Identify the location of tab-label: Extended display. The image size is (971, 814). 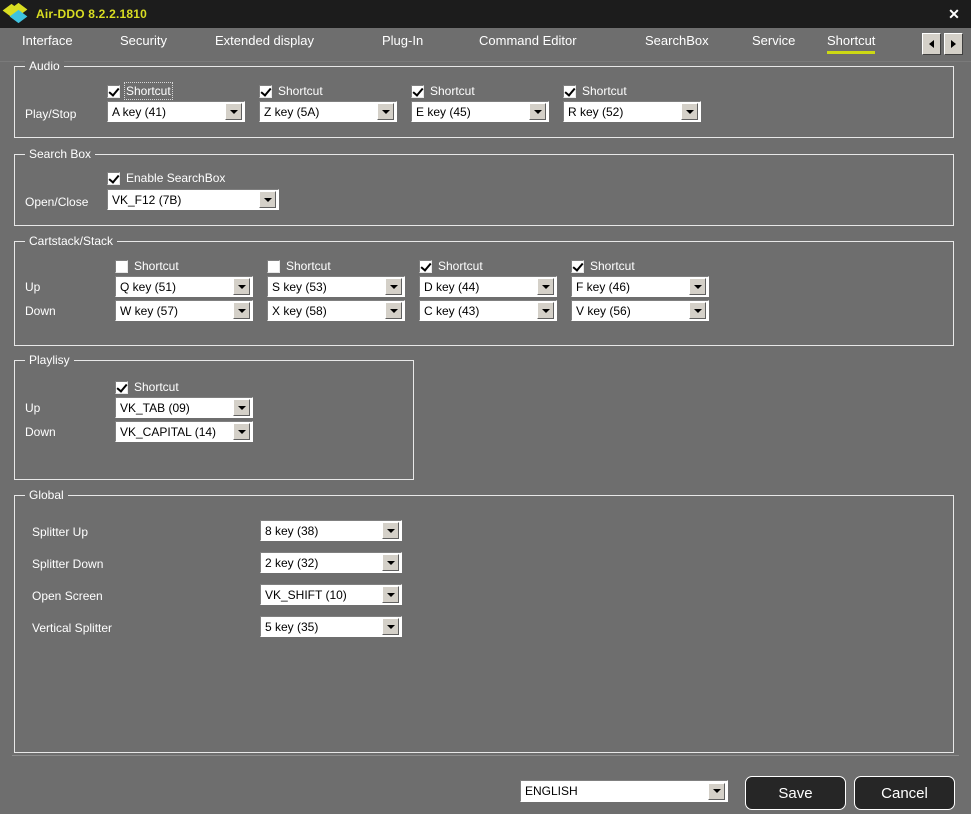
(265, 40).